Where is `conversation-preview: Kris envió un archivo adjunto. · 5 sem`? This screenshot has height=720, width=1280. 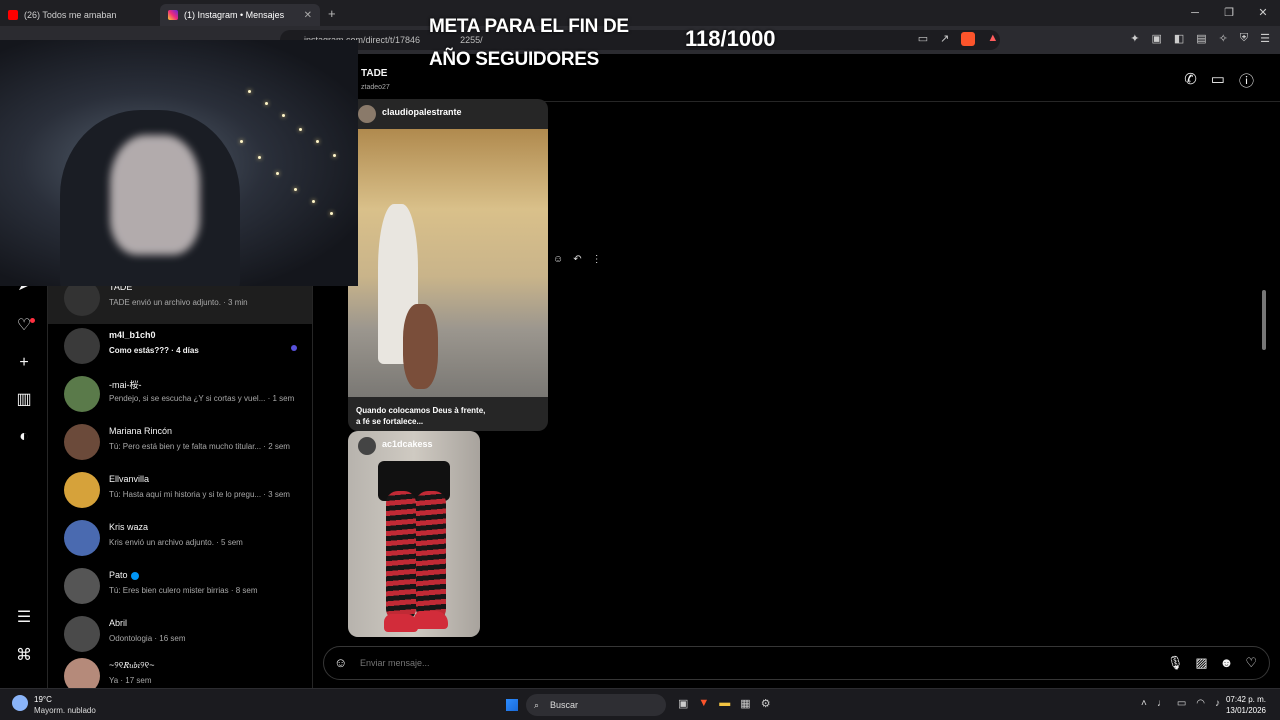
conversation-preview: Kris envió un archivo adjunto. · 5 sem is located at coordinates (176, 542).